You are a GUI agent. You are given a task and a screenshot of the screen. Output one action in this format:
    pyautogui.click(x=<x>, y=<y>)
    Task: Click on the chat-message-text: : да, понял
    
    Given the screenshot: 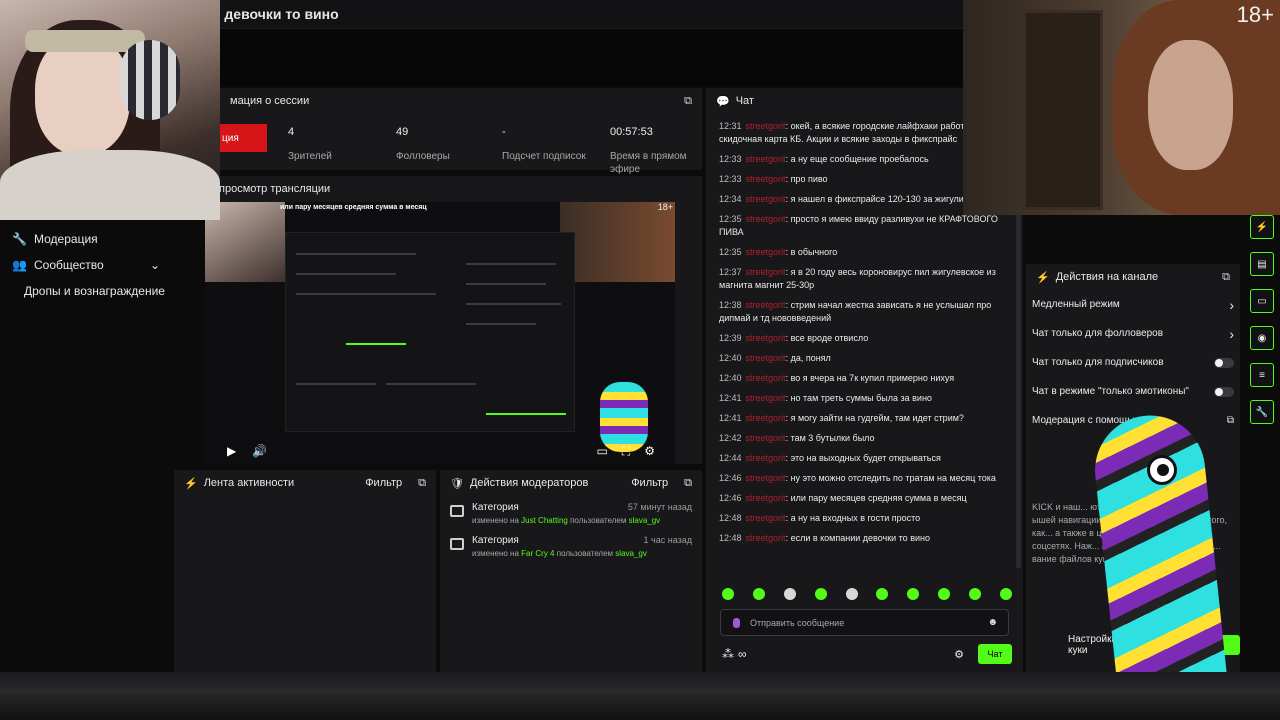 What is the action you would take?
    pyautogui.click(x=808, y=358)
    